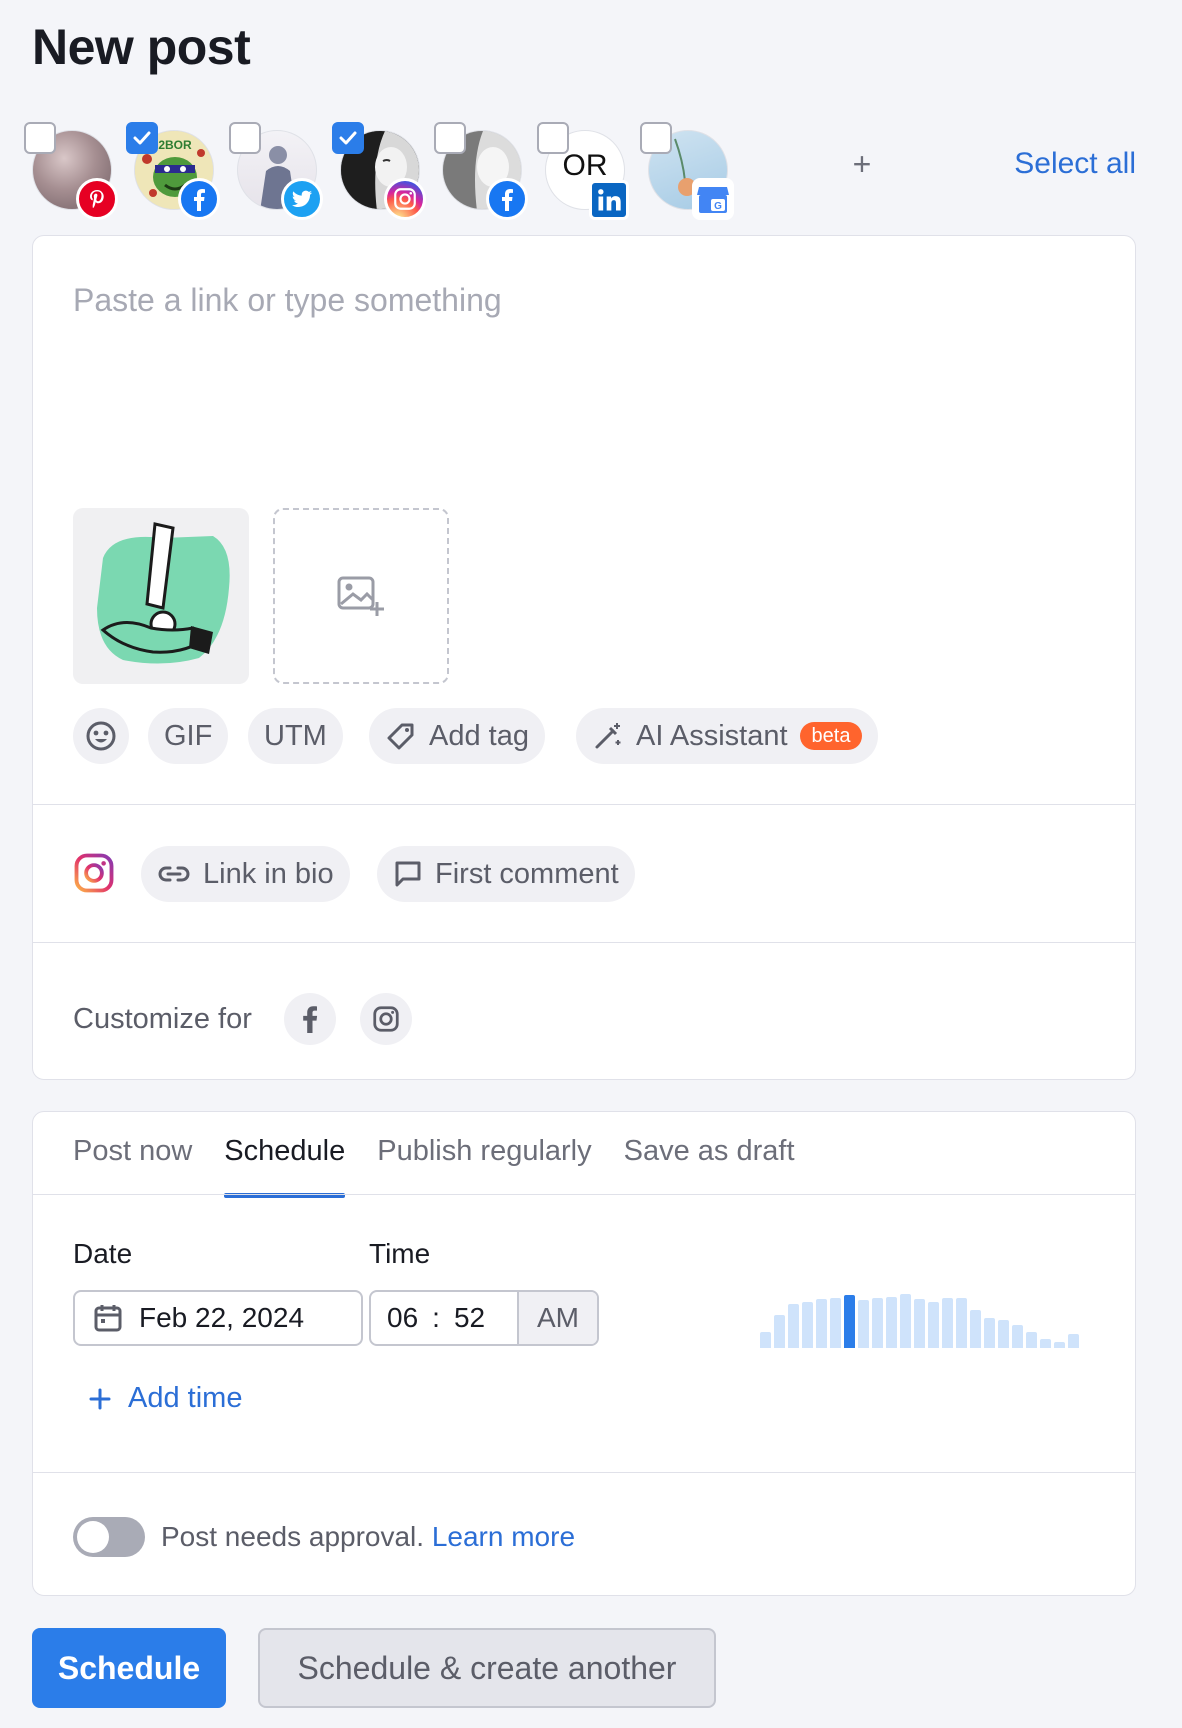 This screenshot has width=1182, height=1728. Describe the element at coordinates (709, 1153) in the screenshot. I see `tab-save-as-draft: Save as draft` at that location.